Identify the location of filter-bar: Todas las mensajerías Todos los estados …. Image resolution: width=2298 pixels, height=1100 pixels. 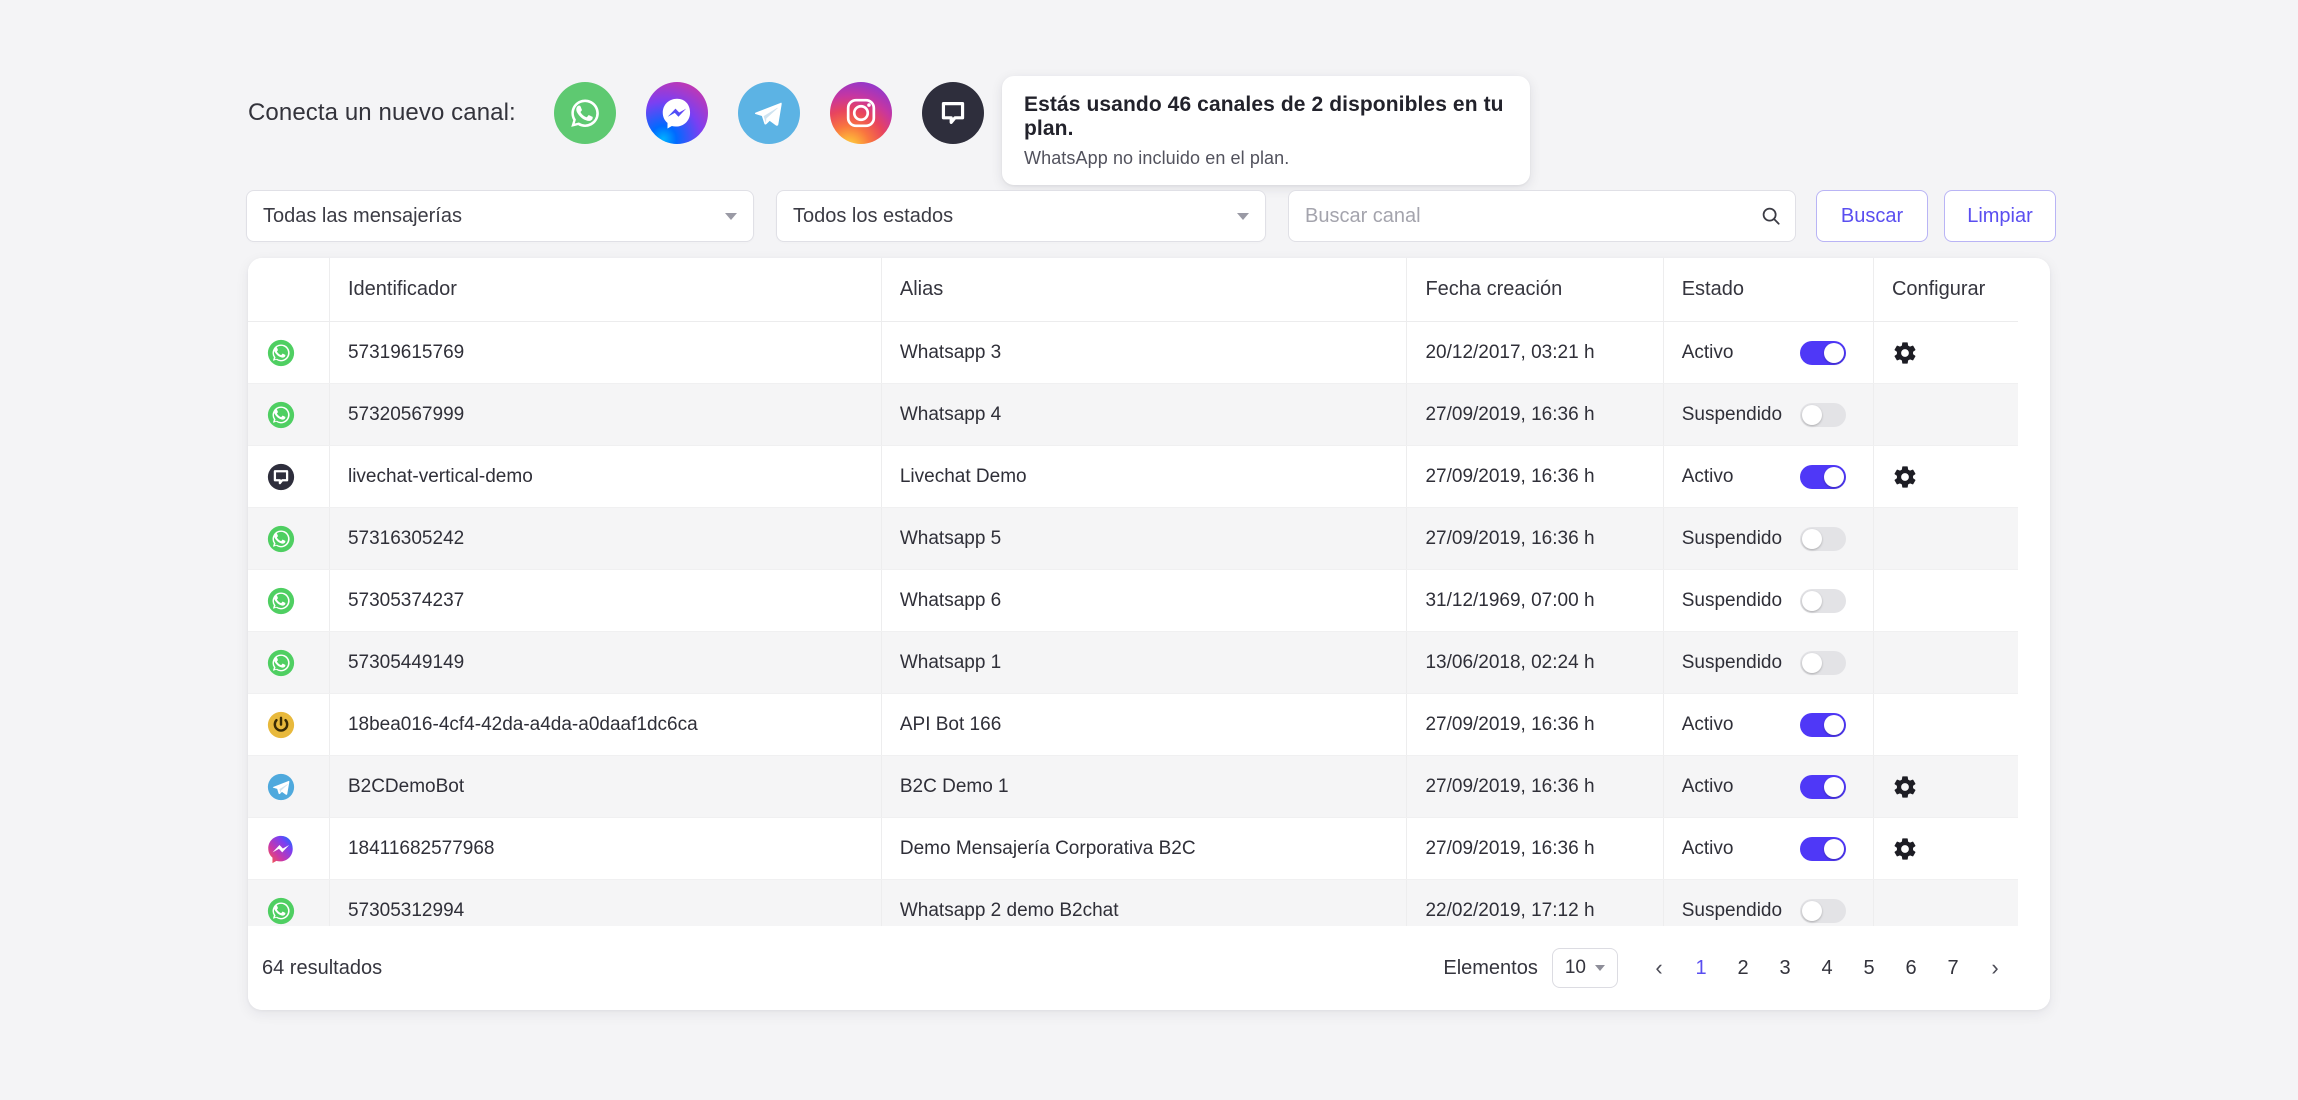
(1151, 216).